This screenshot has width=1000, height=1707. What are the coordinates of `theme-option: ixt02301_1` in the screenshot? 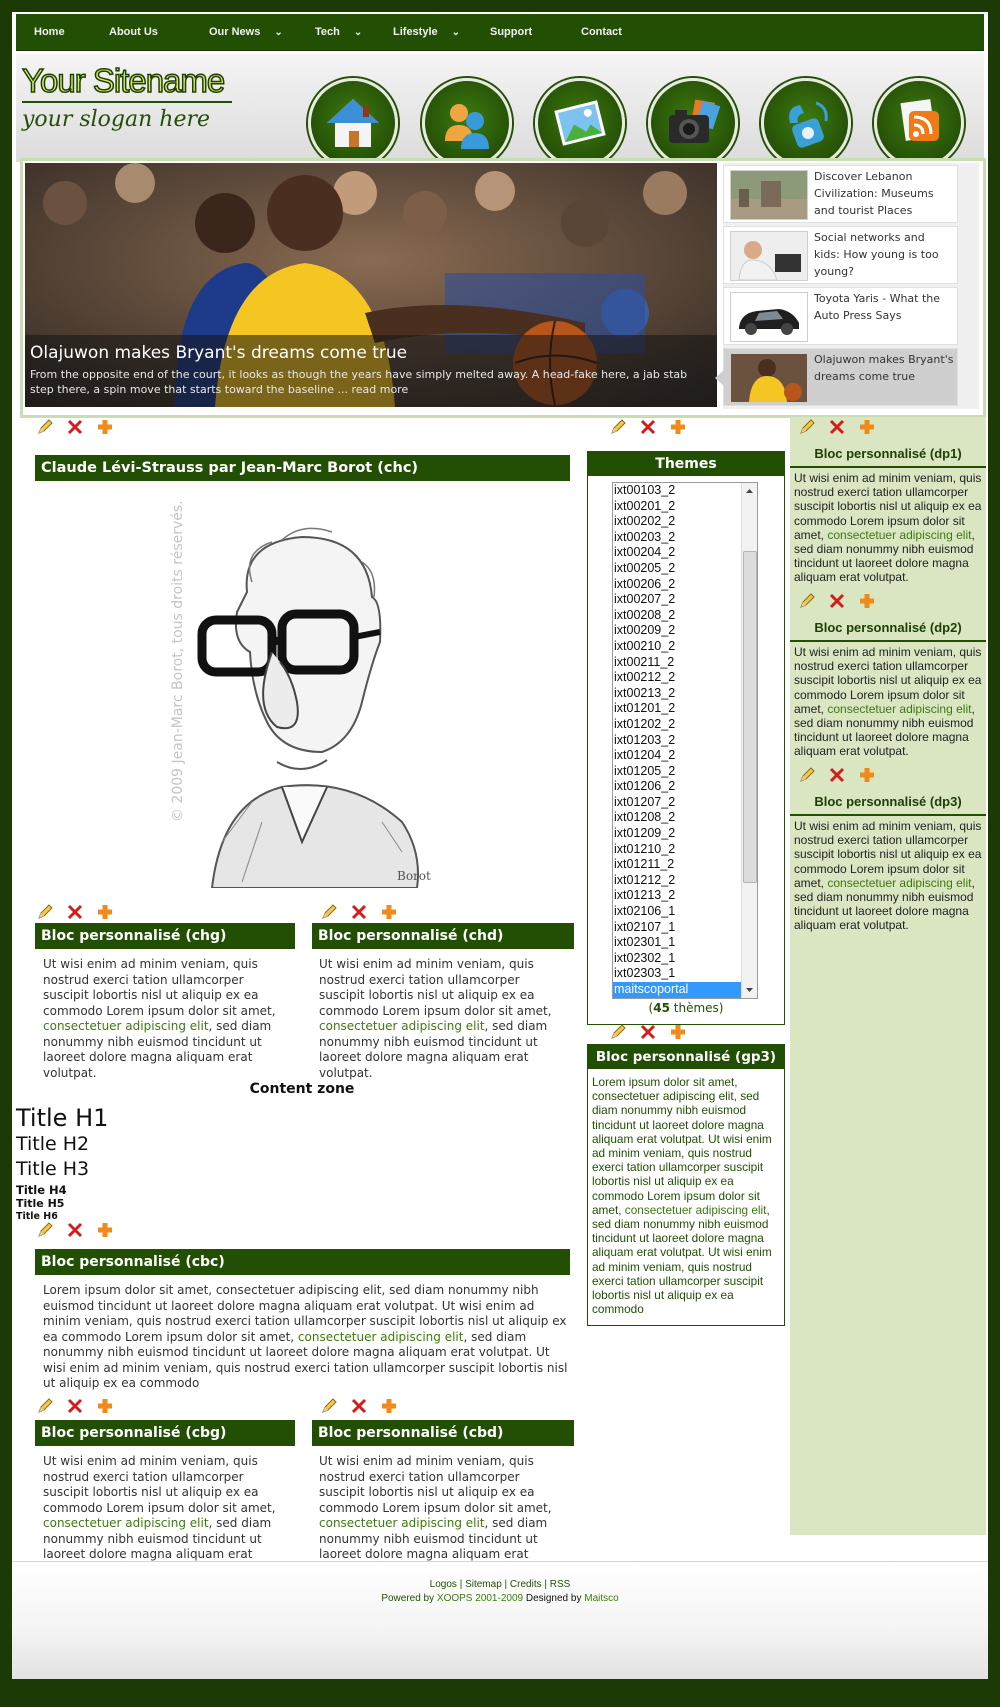 It's located at (685, 943).